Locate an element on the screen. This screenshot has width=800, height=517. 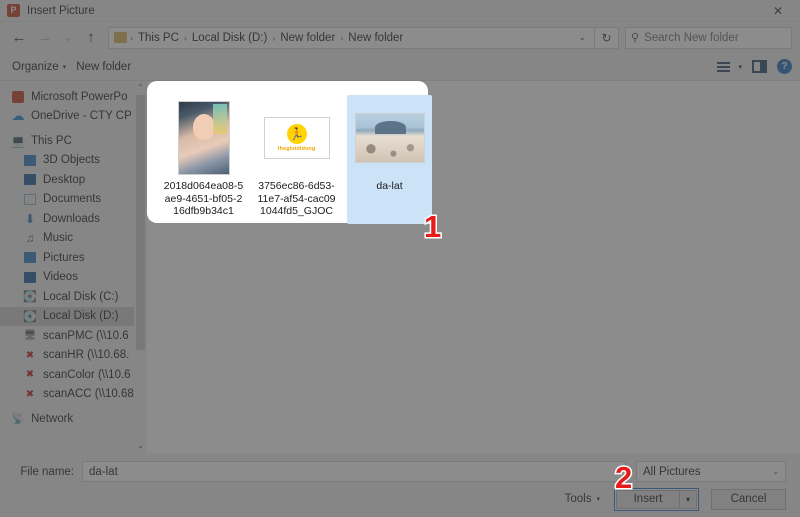
file-tile: 2018d064ea08-5ae9-4651-bf05-216dfb9b34c1 is located at coordinates (203, 159).